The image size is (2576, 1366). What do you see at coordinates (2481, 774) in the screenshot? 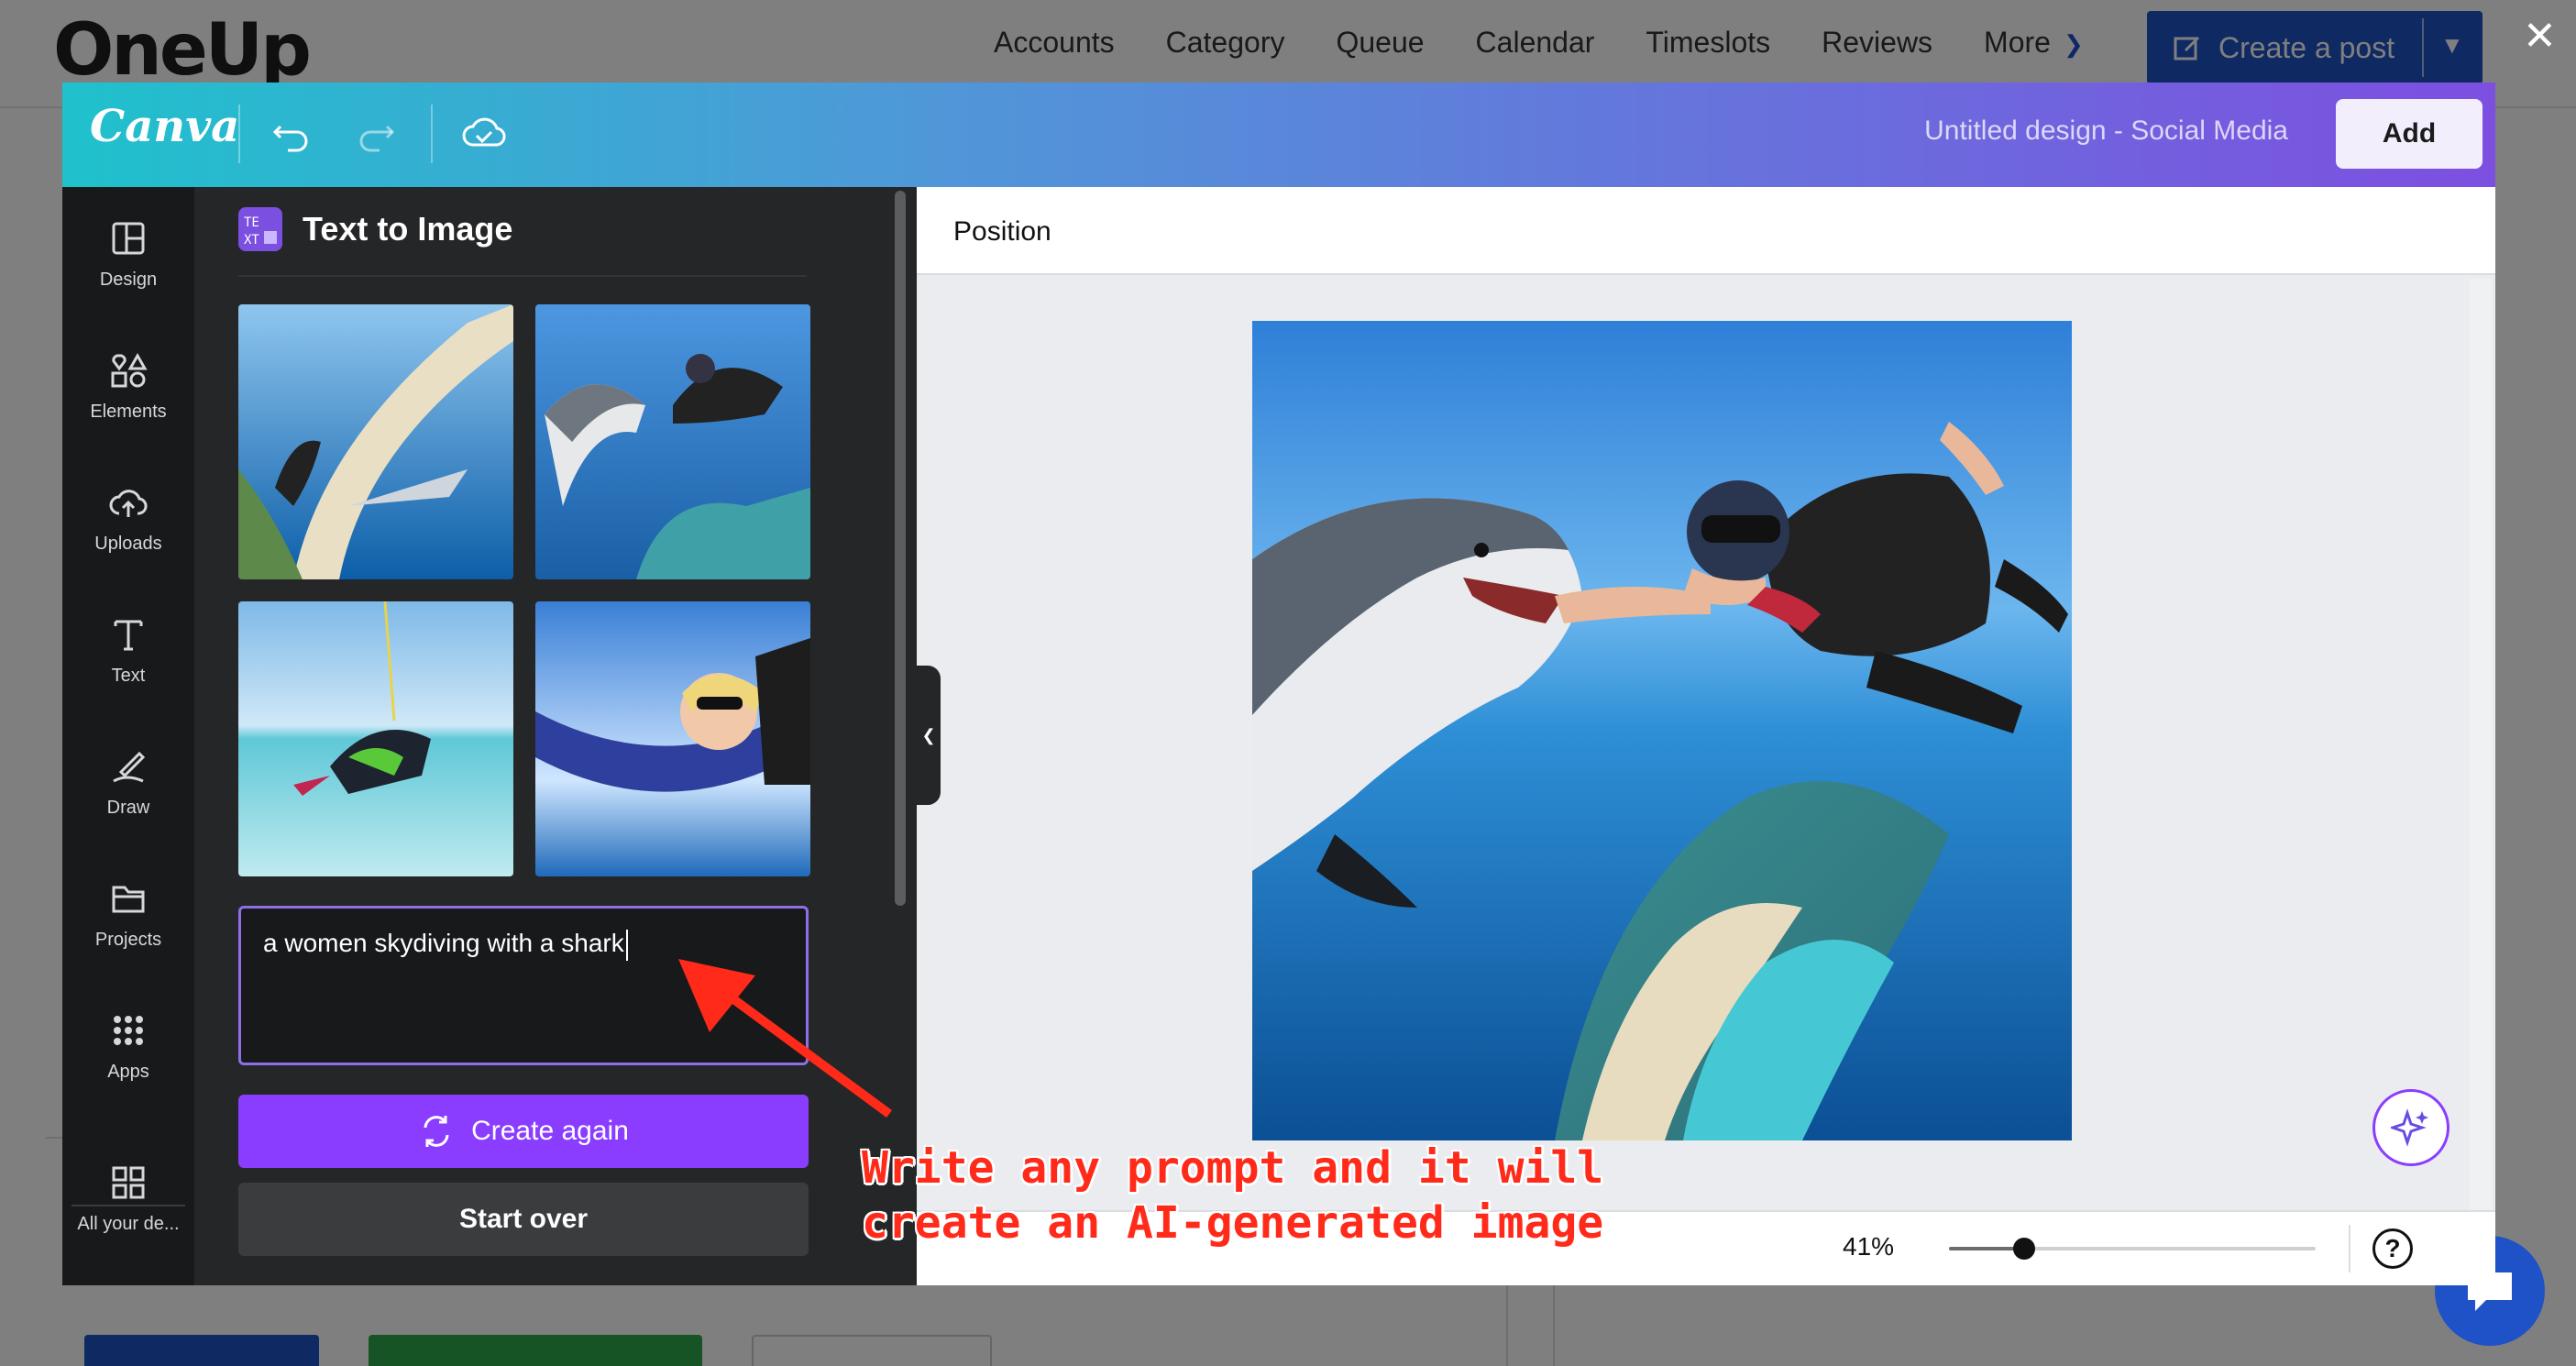
I see `canvas-scrollbar` at bounding box center [2481, 774].